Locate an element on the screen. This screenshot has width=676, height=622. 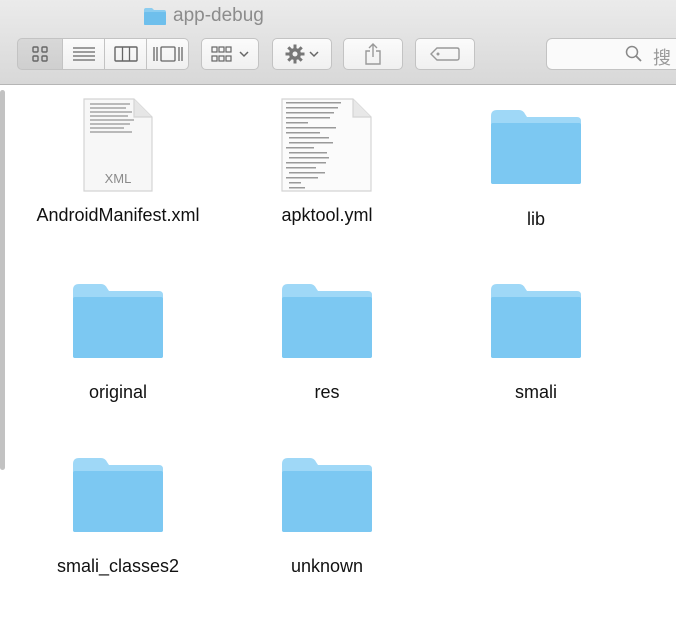
tag-icon is located at coordinates (445, 54).